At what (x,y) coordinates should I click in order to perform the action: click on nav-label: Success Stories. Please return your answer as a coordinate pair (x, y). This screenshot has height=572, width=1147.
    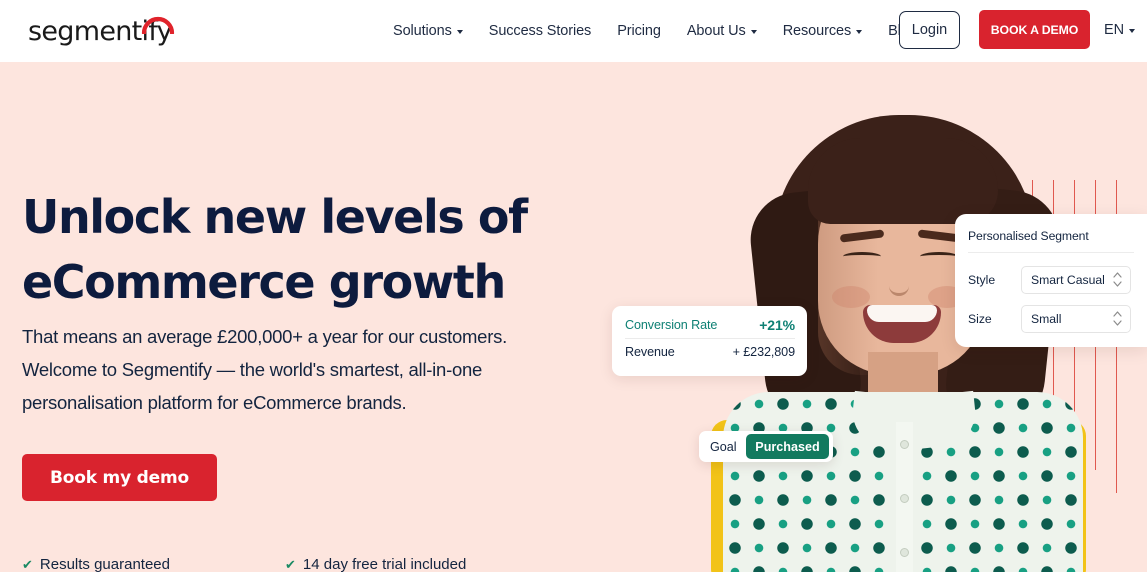
    Looking at the image, I should click on (540, 31).